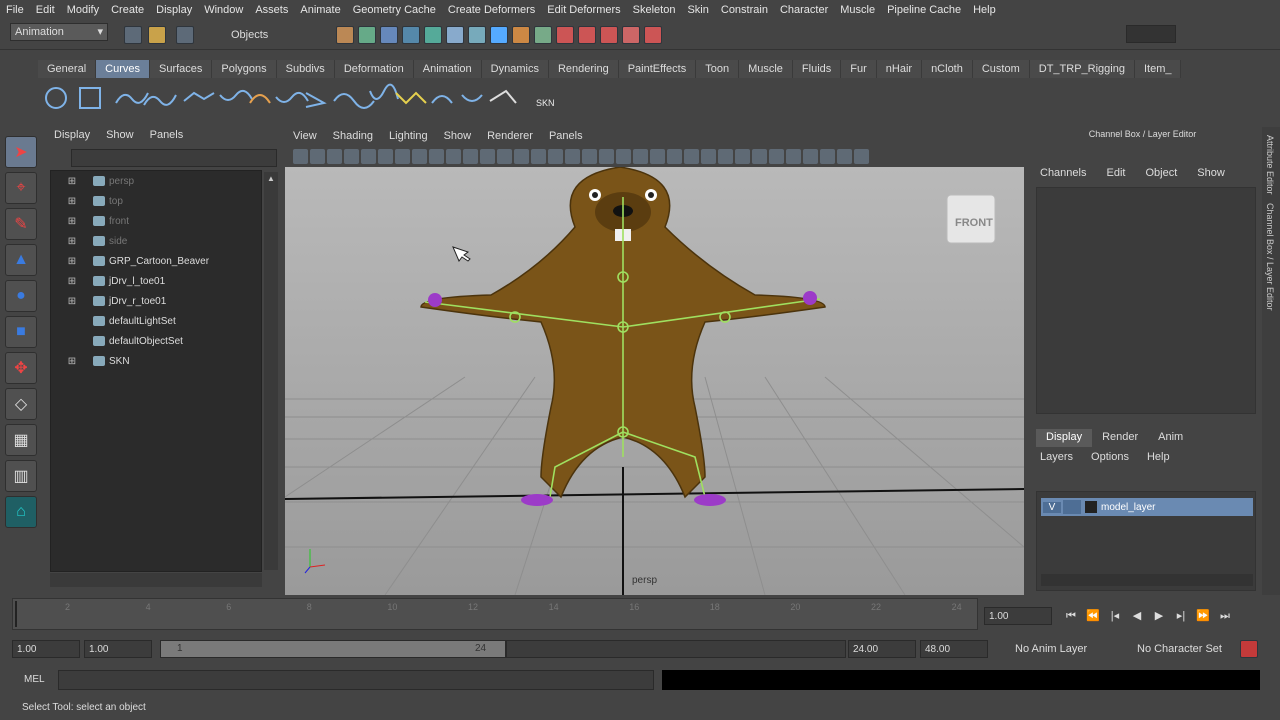  What do you see at coordinates (45, 10) in the screenshot?
I see `menu-edit: Edit` at bounding box center [45, 10].